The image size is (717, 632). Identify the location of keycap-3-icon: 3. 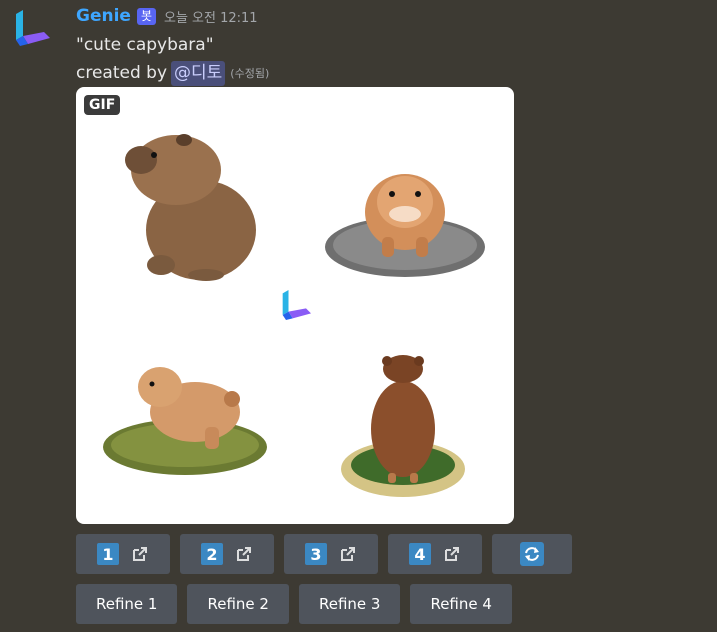
(316, 554).